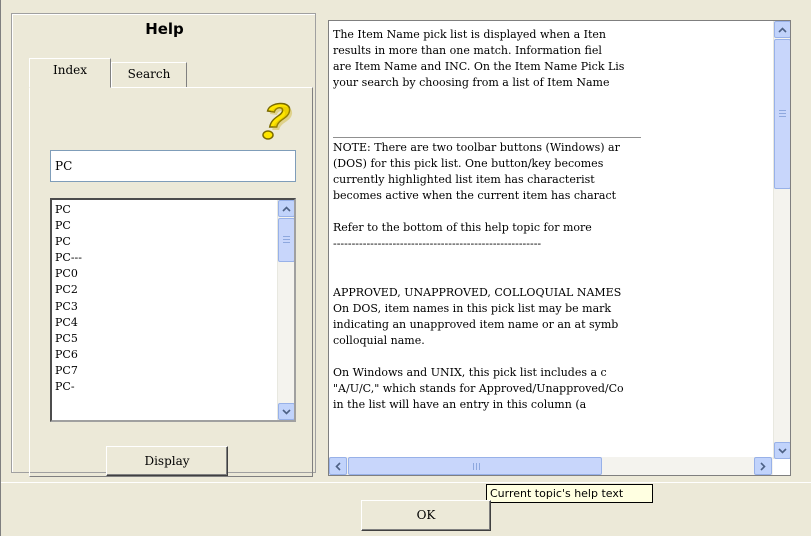  Describe the element at coordinates (149, 75) in the screenshot. I see `tab-search: Search` at that location.